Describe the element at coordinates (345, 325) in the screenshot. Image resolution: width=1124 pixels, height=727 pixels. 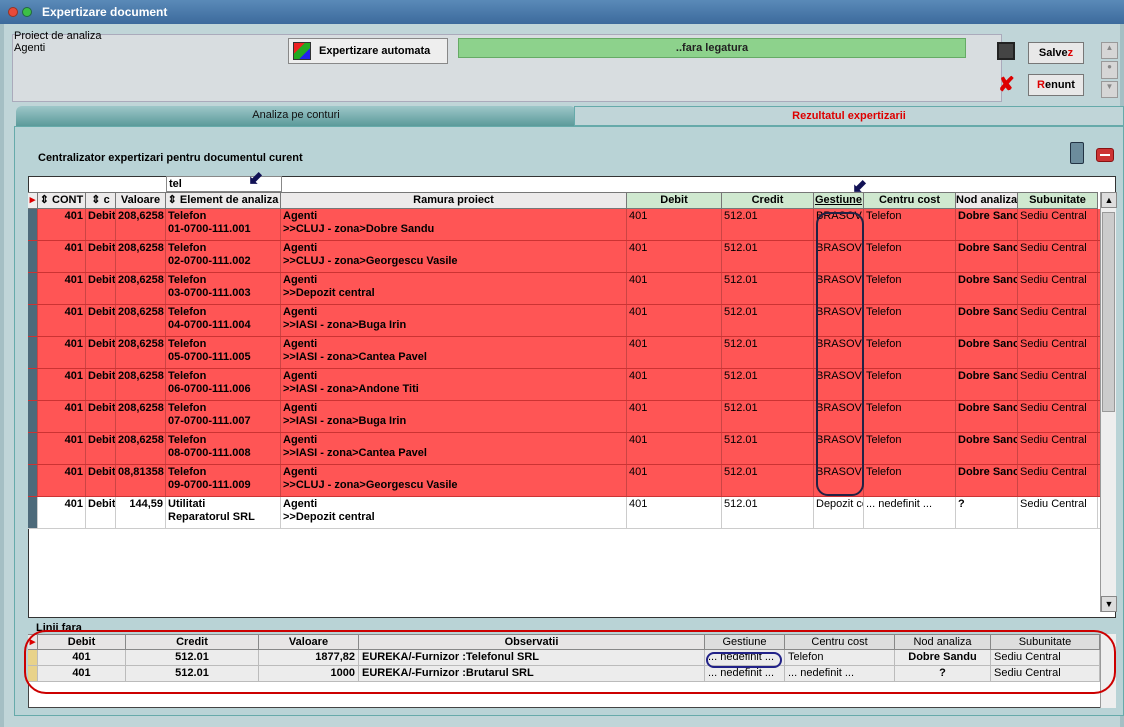
I see `cell-ramura-line: >>IASI - zona>Buga Irin` at that location.